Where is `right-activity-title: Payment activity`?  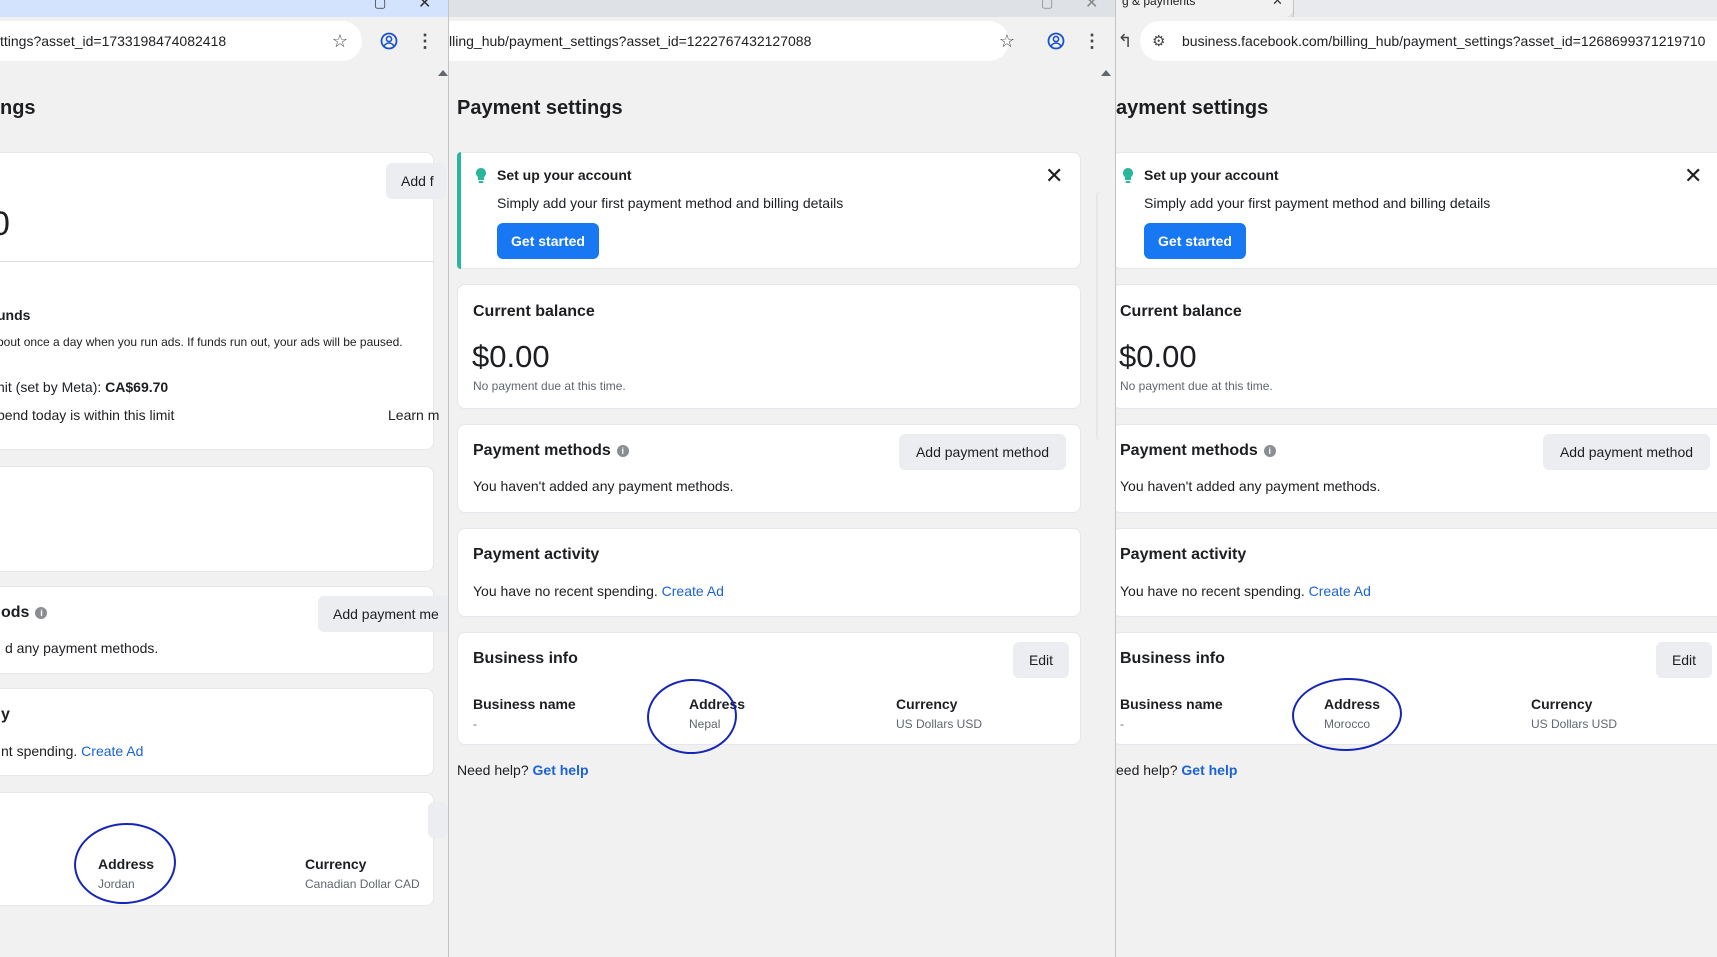
right-activity-title: Payment activity is located at coordinates (1183, 554).